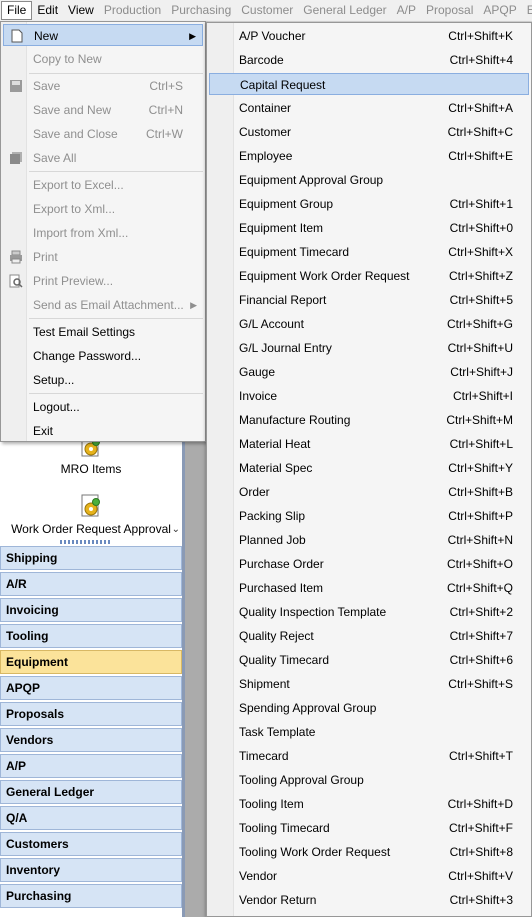  Describe the element at coordinates (449, 10) in the screenshot. I see `menubar-item-proposal: Proposal` at that location.